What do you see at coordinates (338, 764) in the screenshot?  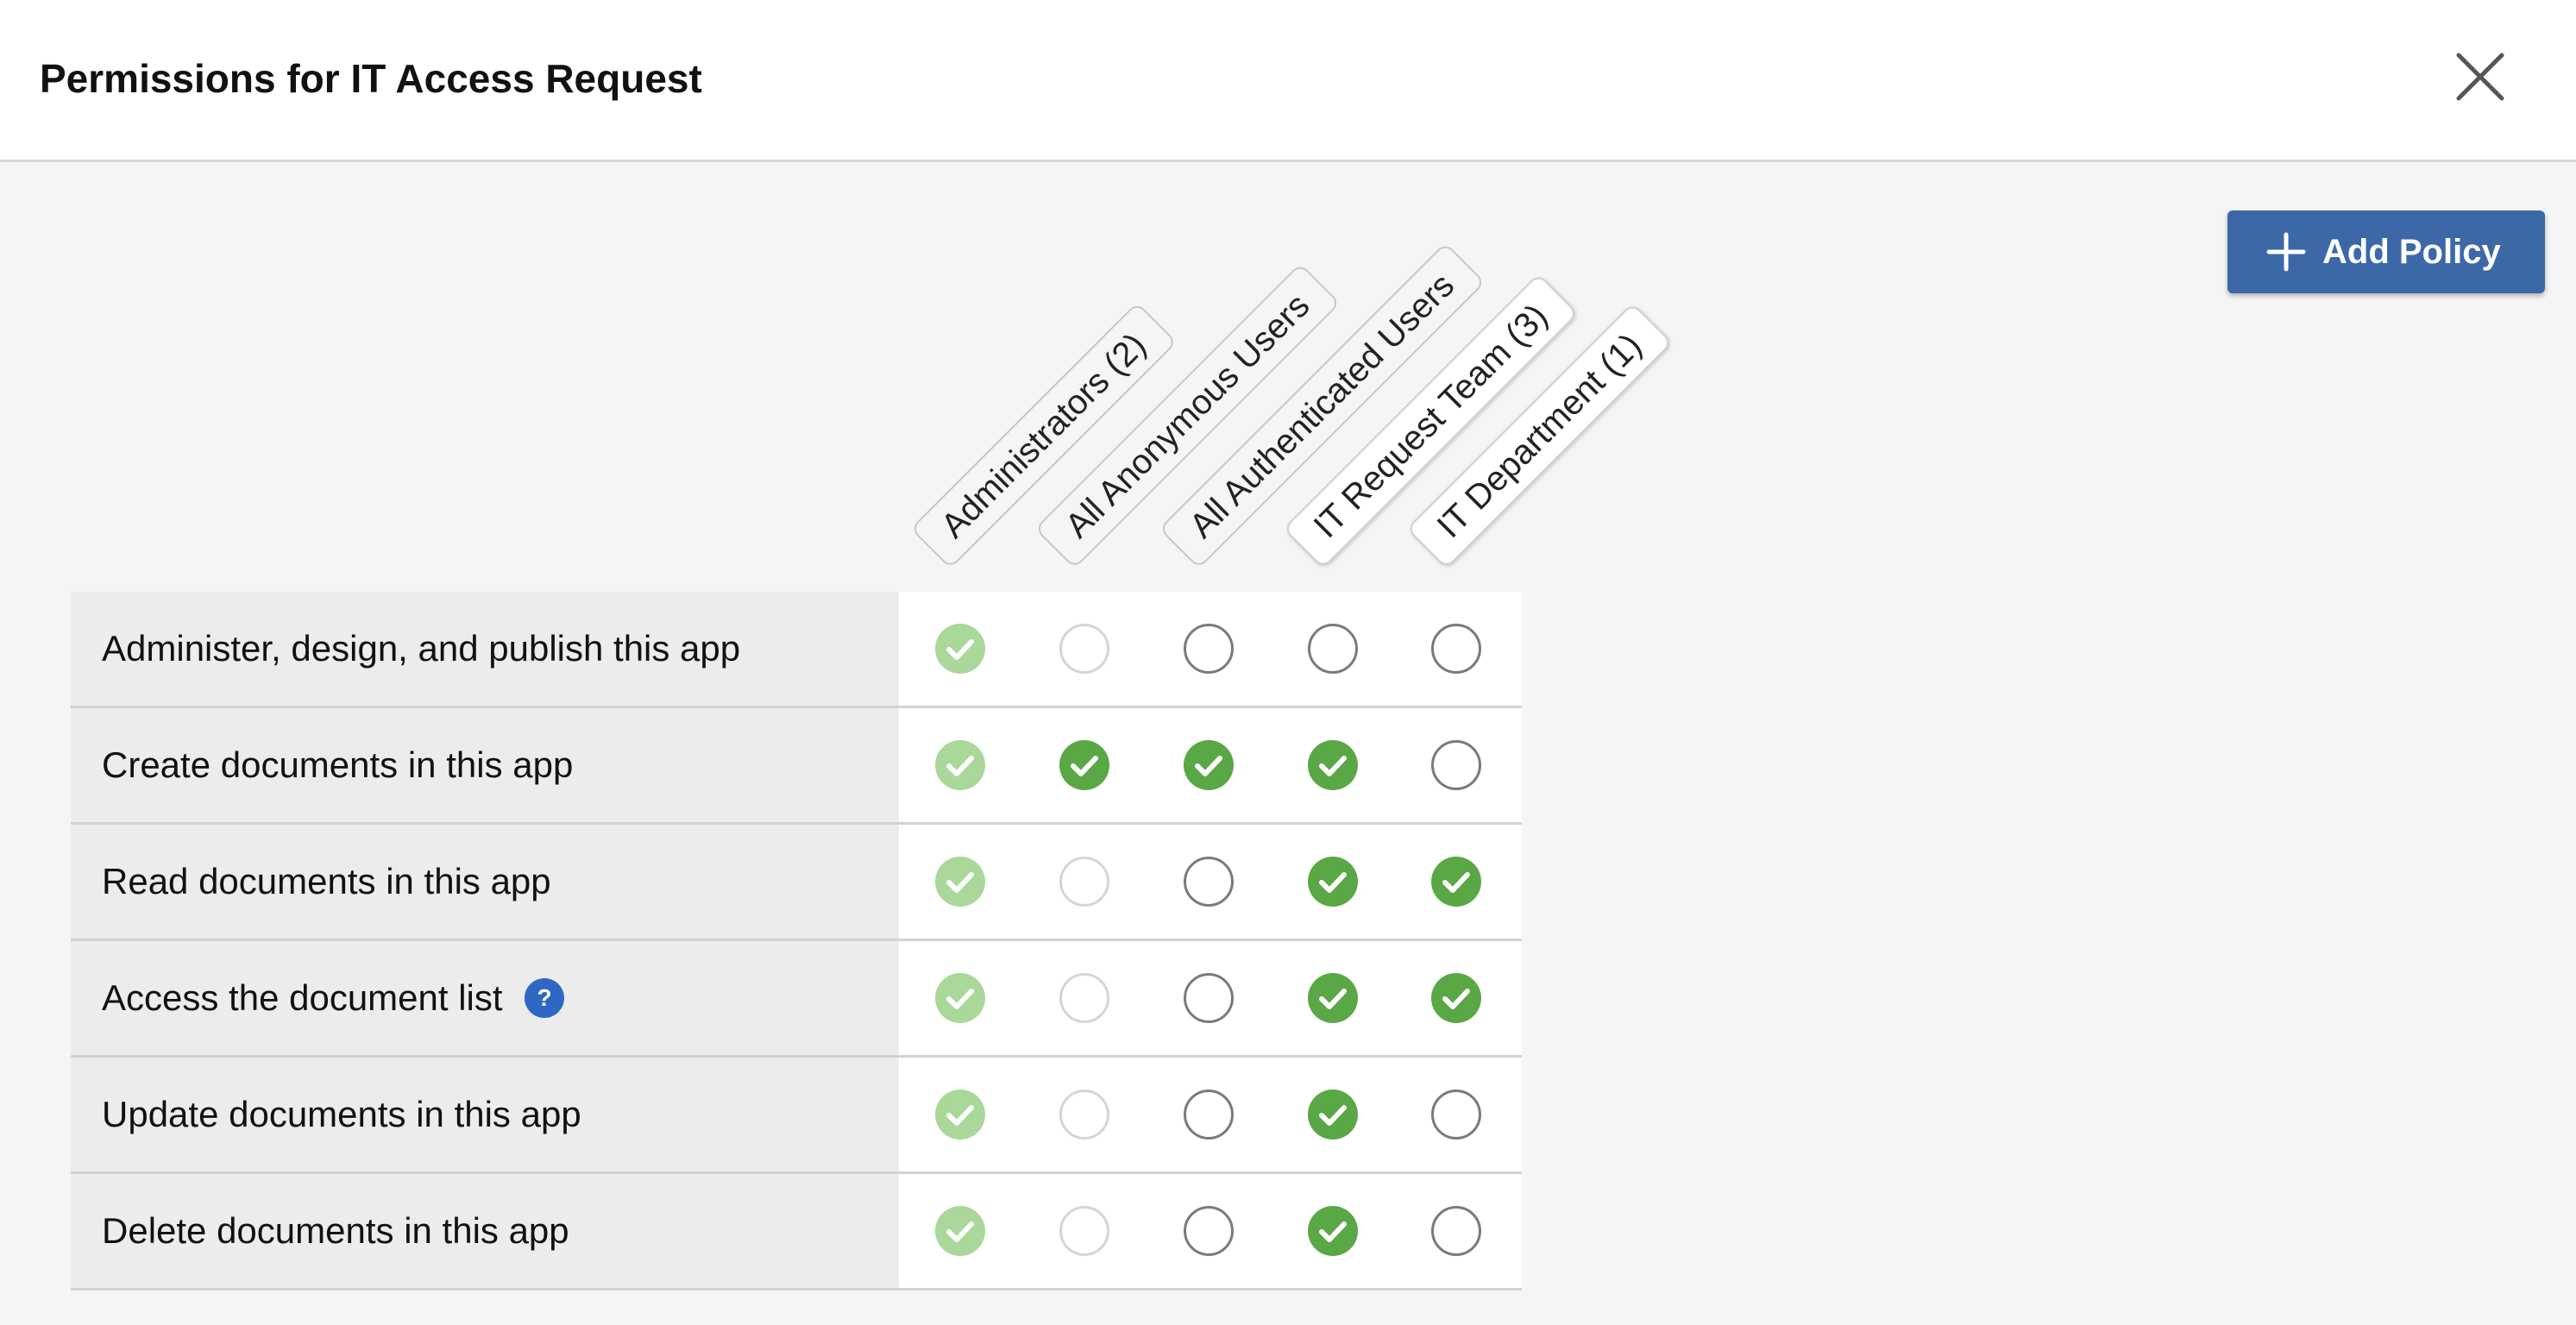 I see `permission-label: Create documents in this app` at bounding box center [338, 764].